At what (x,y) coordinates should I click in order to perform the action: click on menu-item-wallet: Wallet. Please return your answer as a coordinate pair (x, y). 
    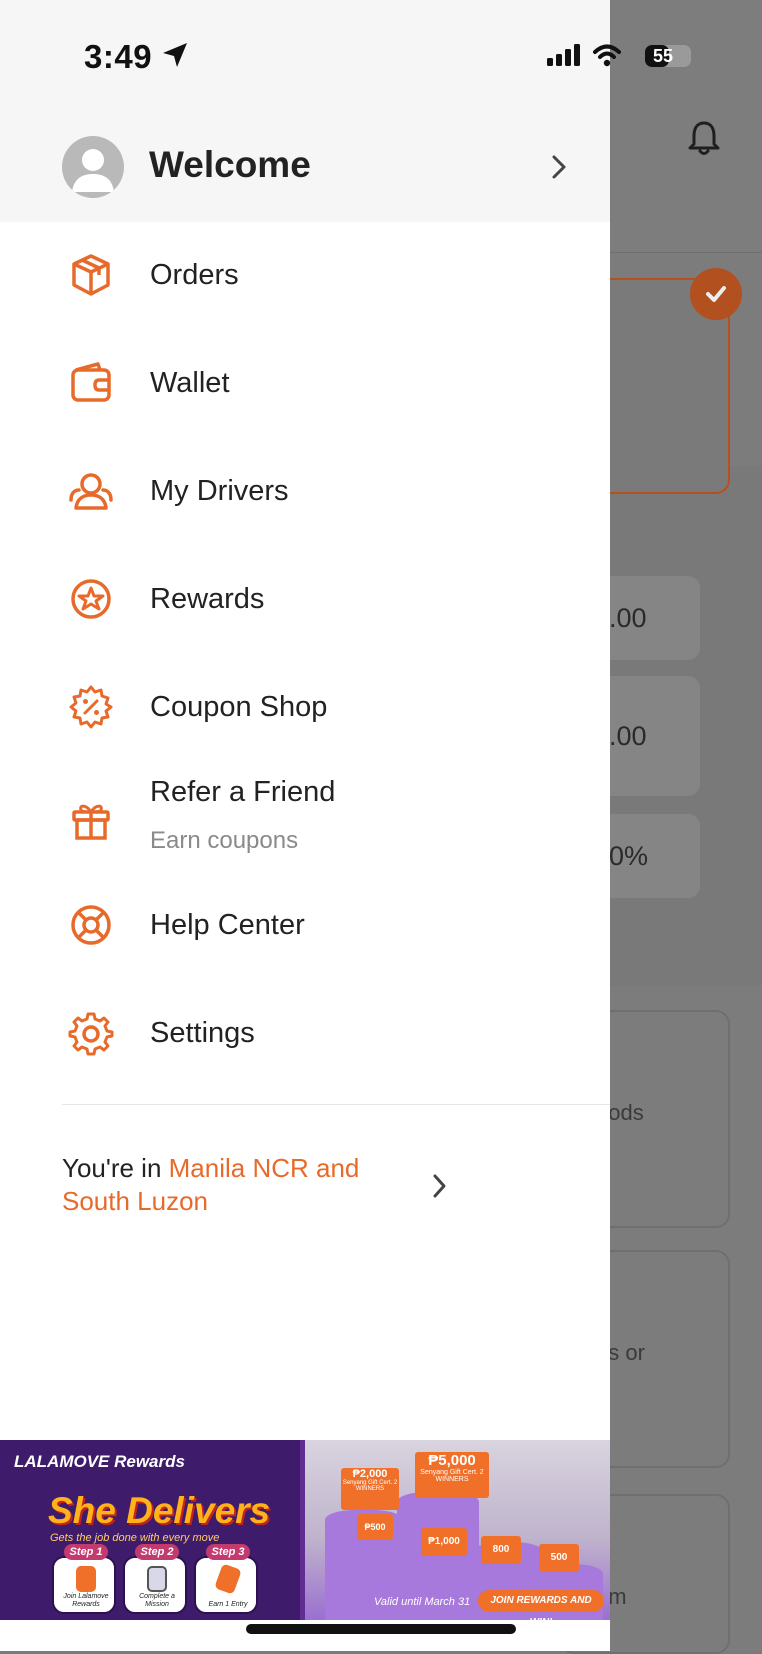
    Looking at the image, I should click on (305, 384).